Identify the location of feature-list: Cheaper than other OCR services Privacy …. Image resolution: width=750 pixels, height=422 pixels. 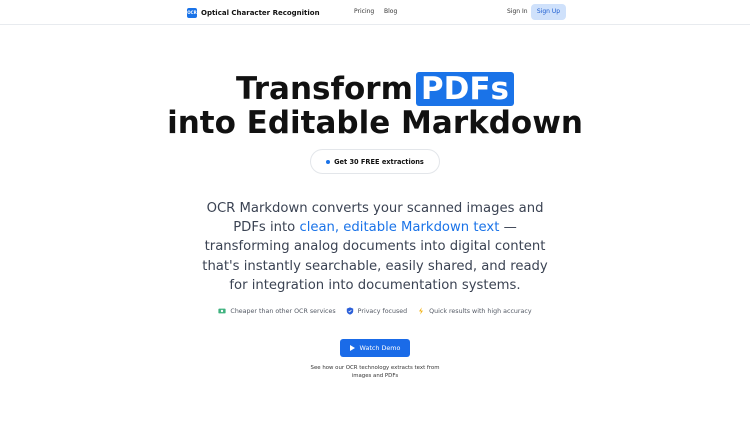
(375, 311).